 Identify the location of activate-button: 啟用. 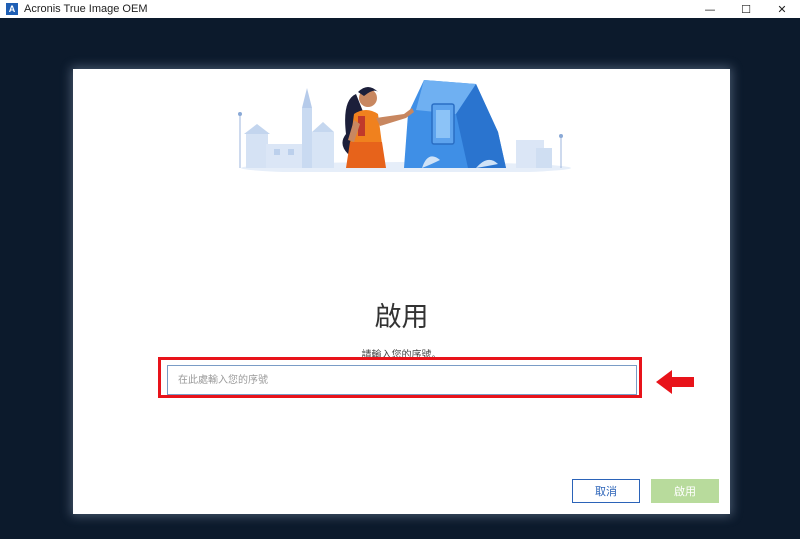
(685, 491).